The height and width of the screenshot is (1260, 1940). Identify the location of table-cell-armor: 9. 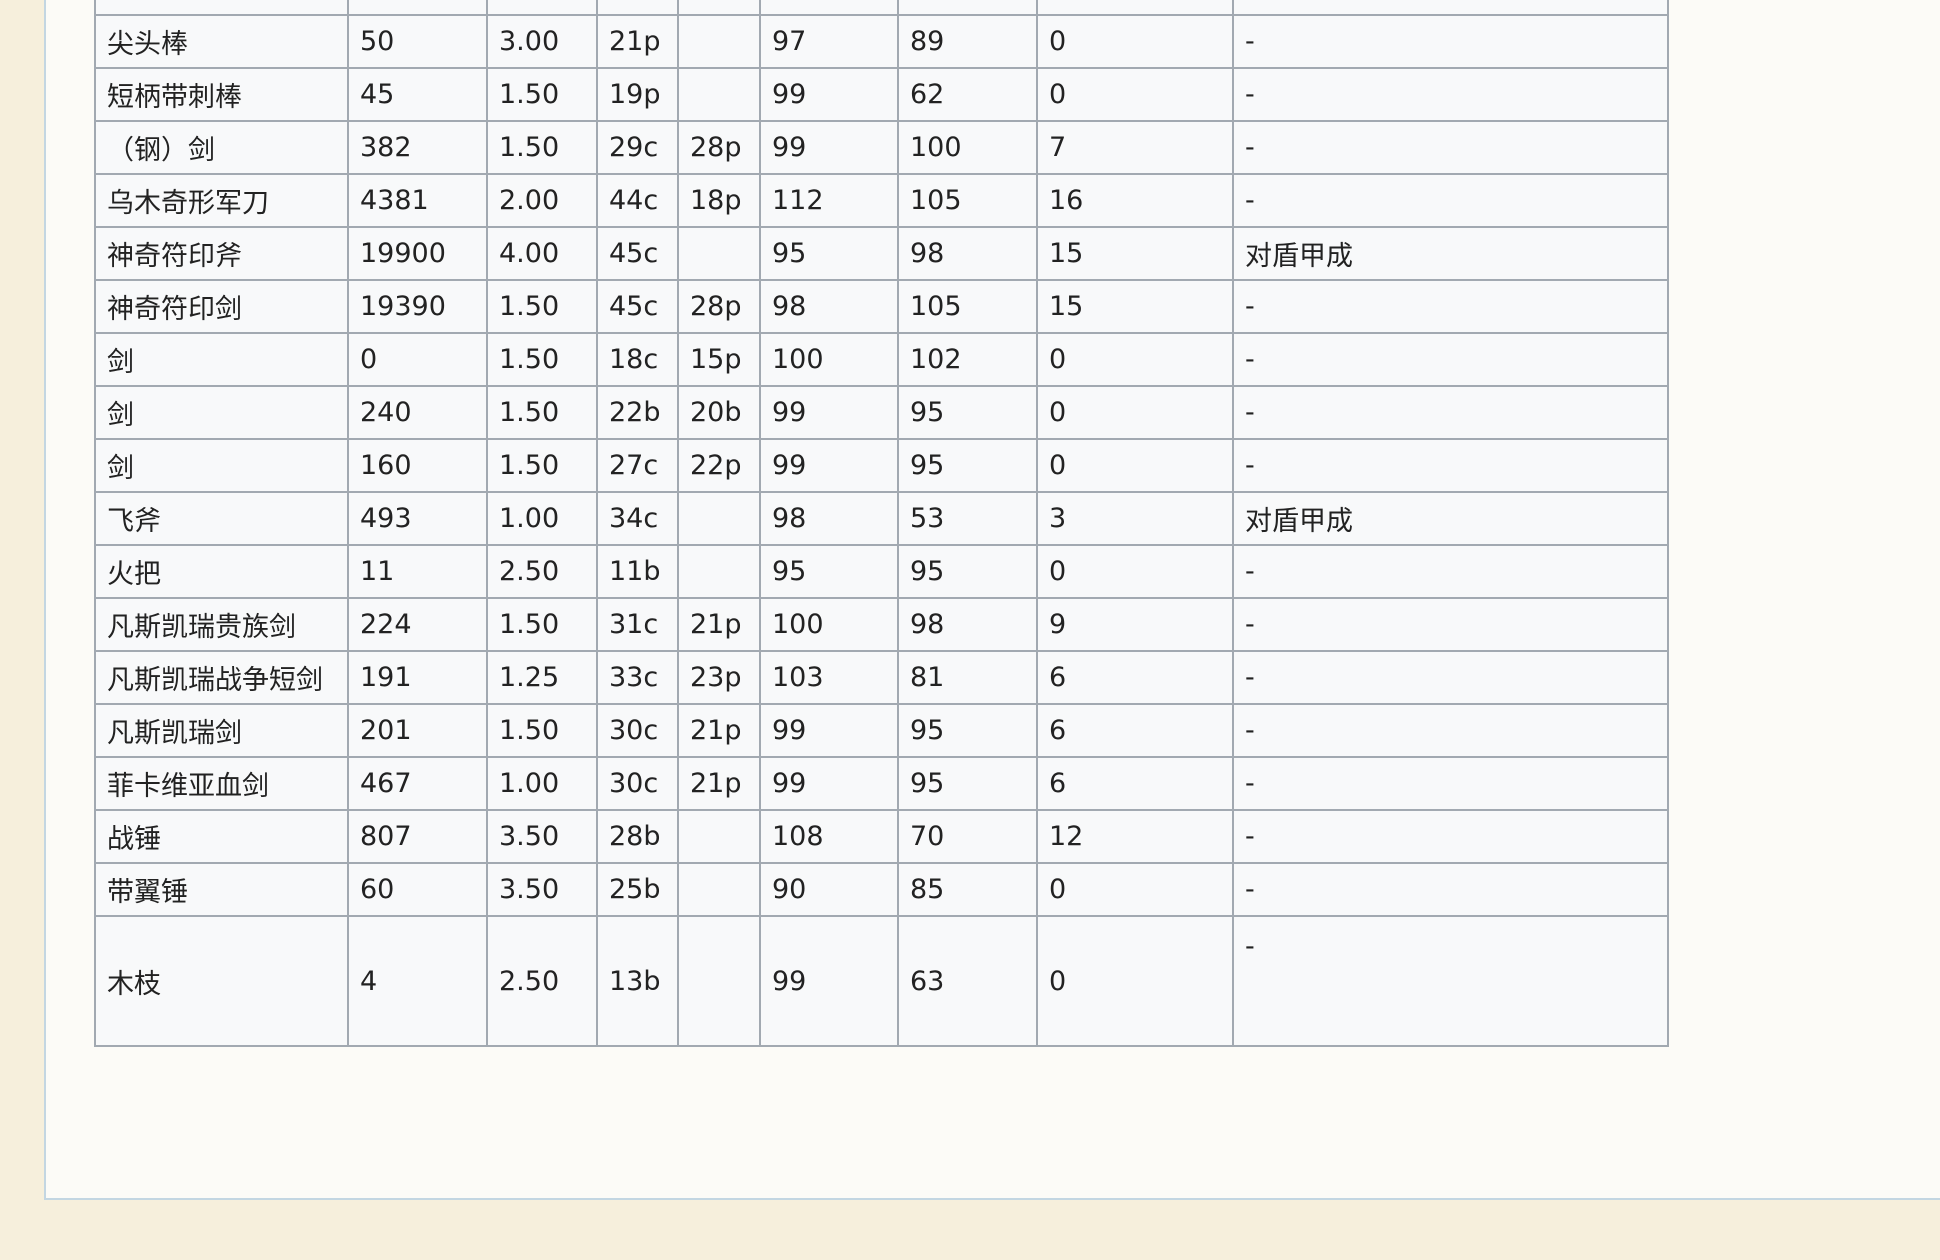
(1135, 624).